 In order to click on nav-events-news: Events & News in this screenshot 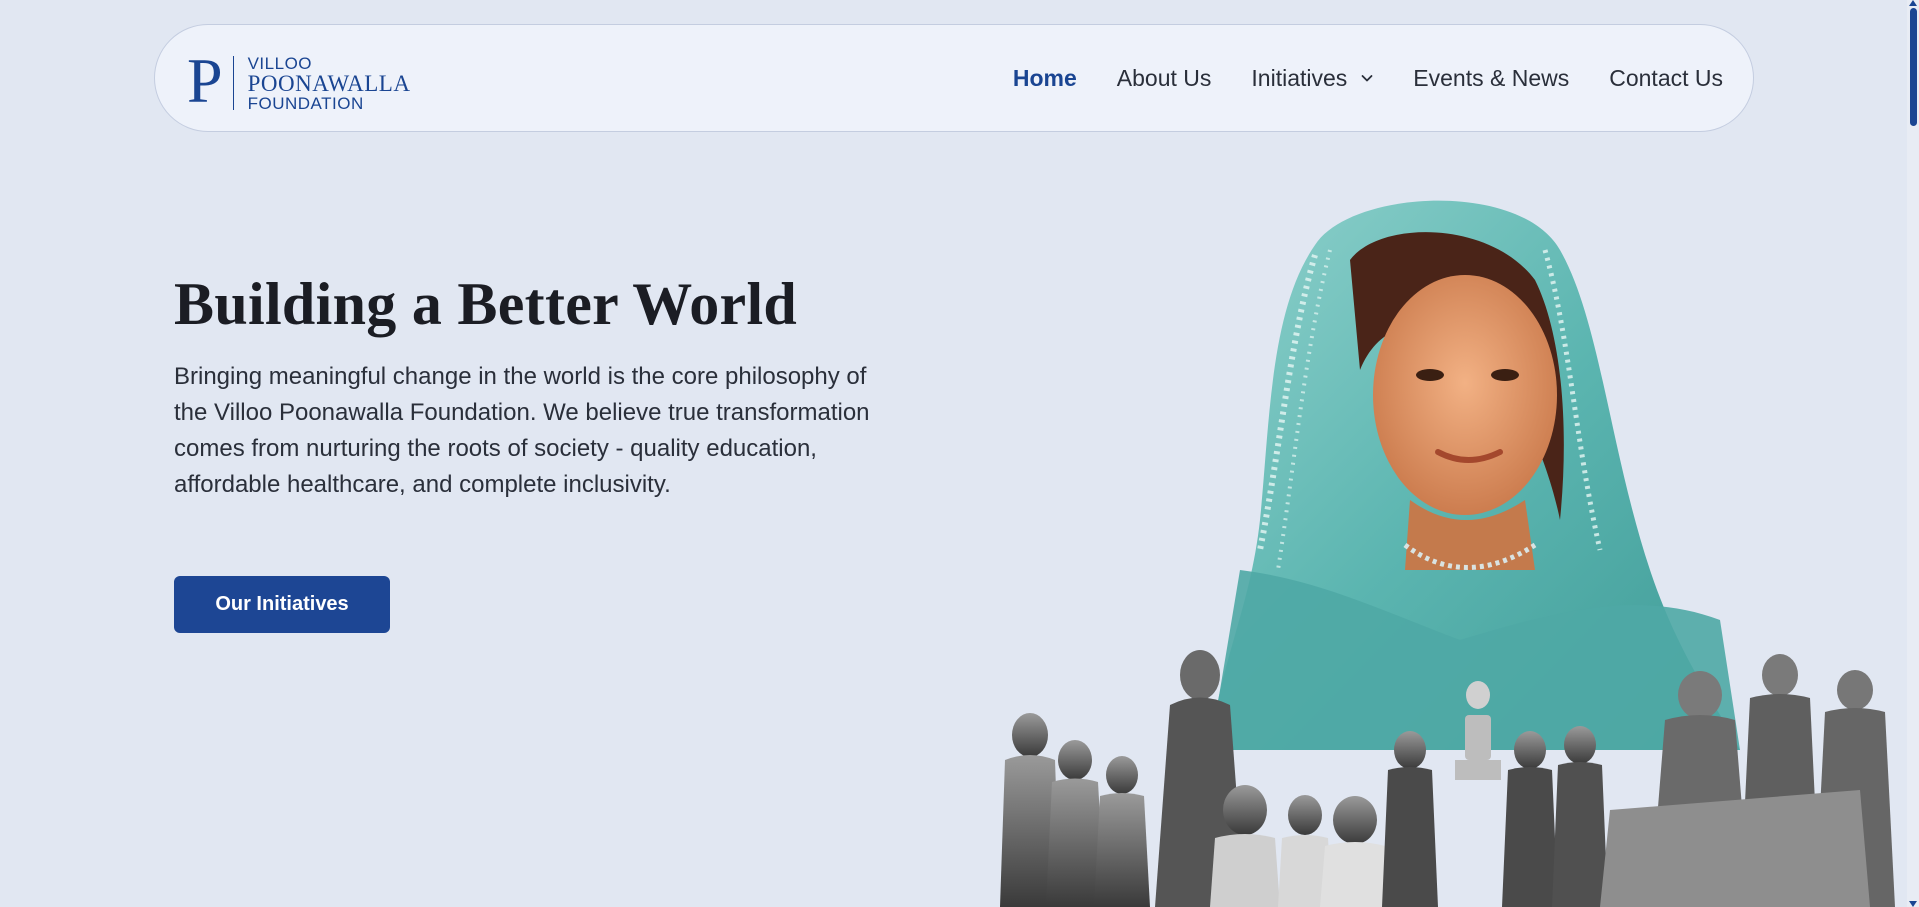, I will do `click(1491, 78)`.